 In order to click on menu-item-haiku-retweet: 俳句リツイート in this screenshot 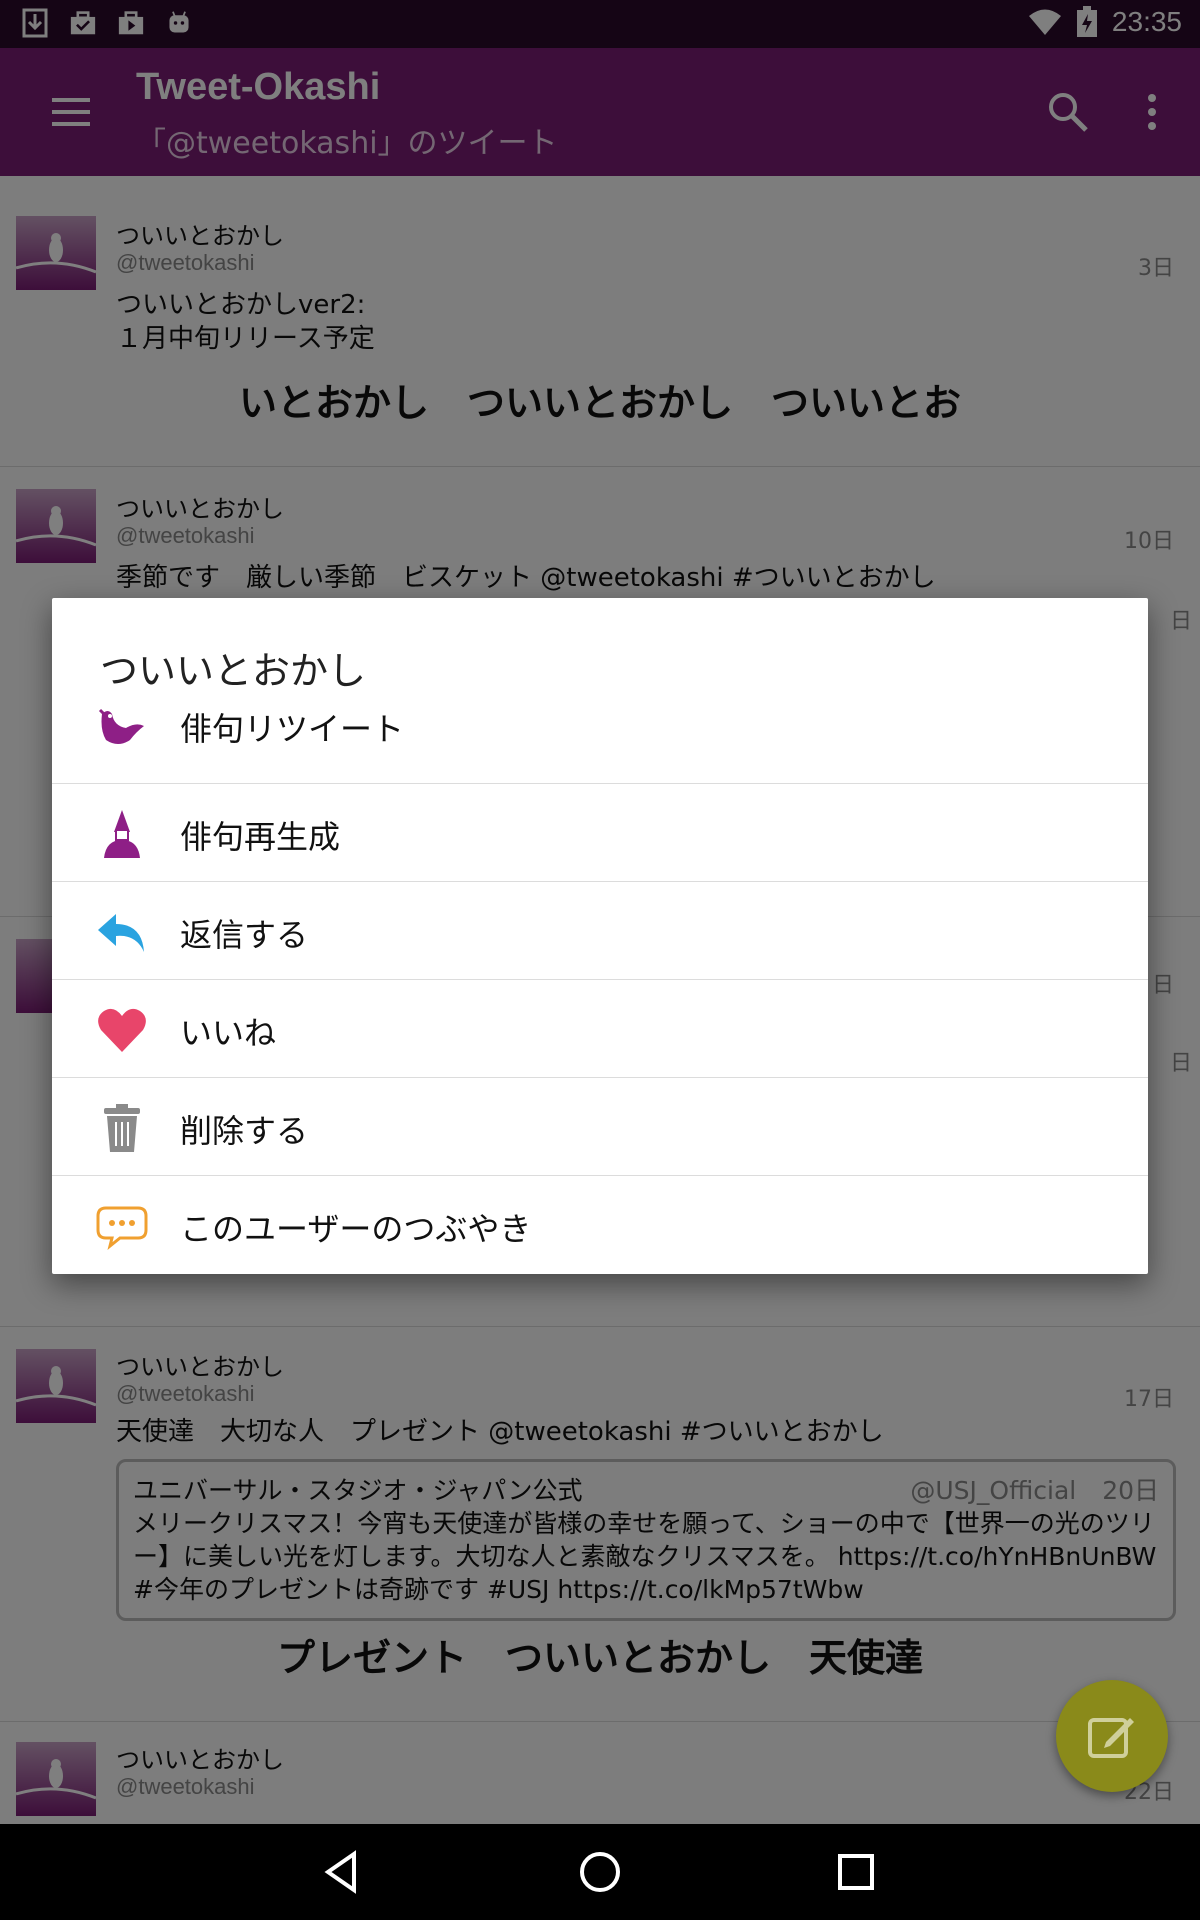, I will do `click(600, 735)`.